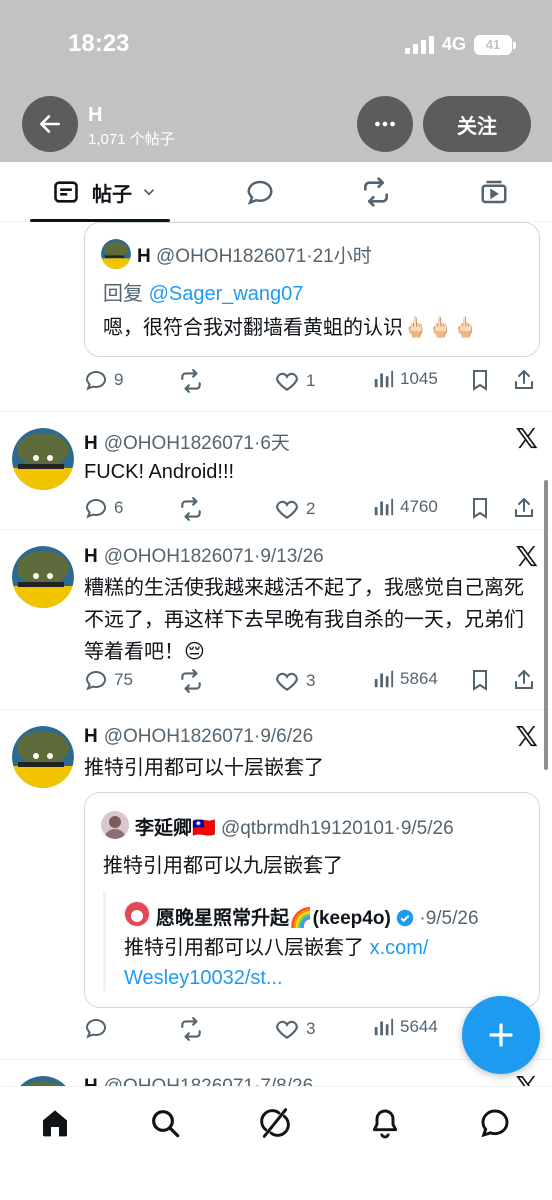 The height and width of the screenshot is (1200, 552). I want to click on compose-post-button, so click(501, 1035).